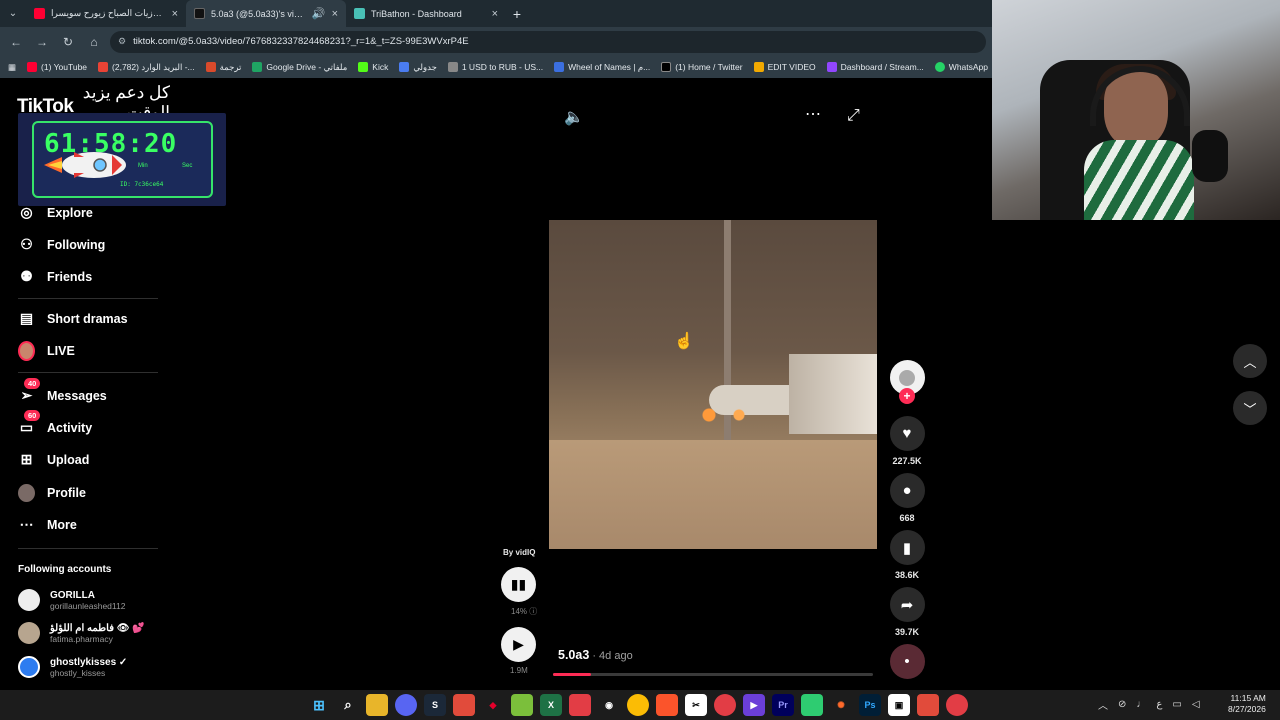  I want to click on bookmark: (1) YouTube, so click(57, 67).